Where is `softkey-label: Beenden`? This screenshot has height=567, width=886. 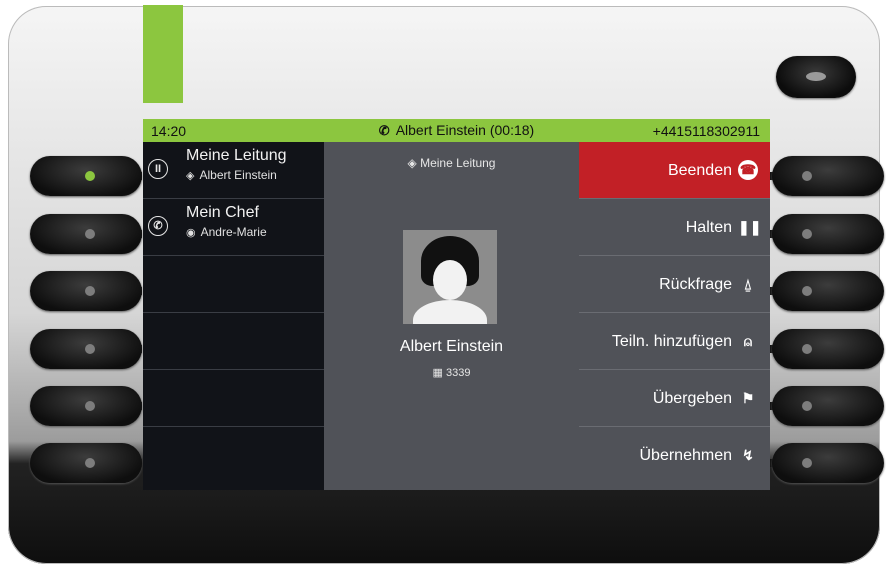
softkey-label: Beenden is located at coordinates (699, 170).